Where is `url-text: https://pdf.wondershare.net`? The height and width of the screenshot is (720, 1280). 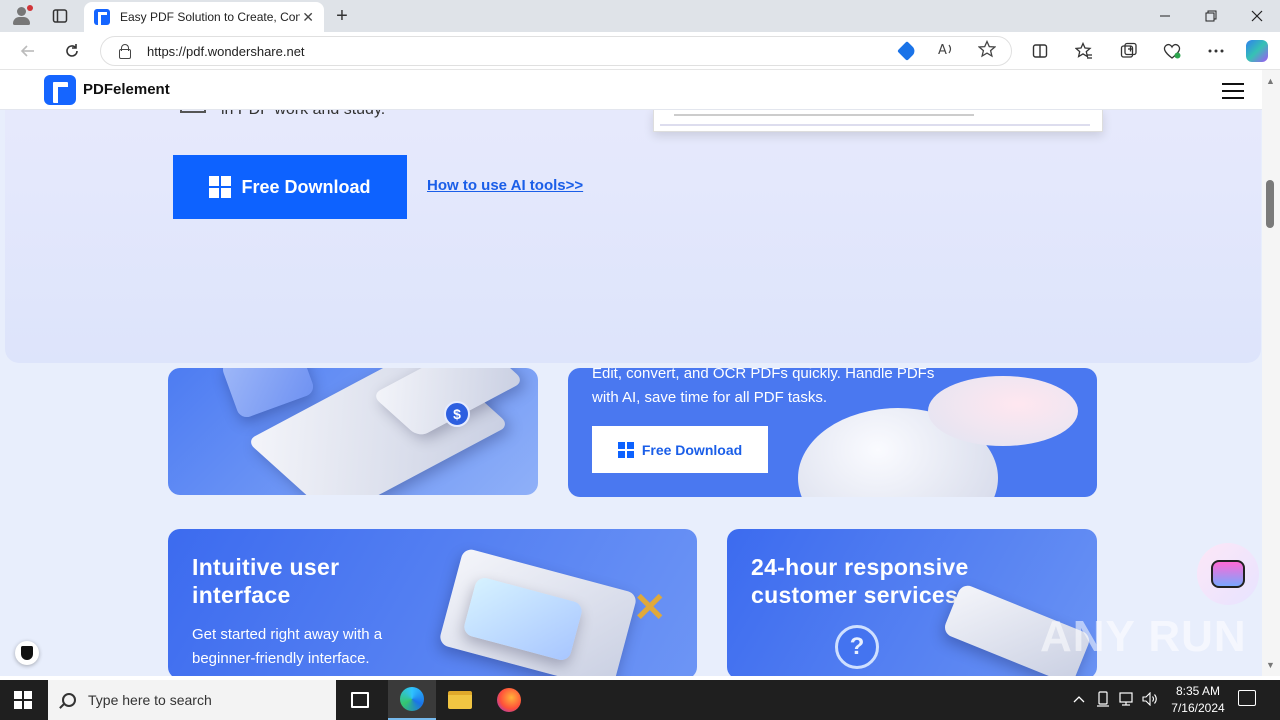
url-text: https://pdf.wondershare.net is located at coordinates (226, 51).